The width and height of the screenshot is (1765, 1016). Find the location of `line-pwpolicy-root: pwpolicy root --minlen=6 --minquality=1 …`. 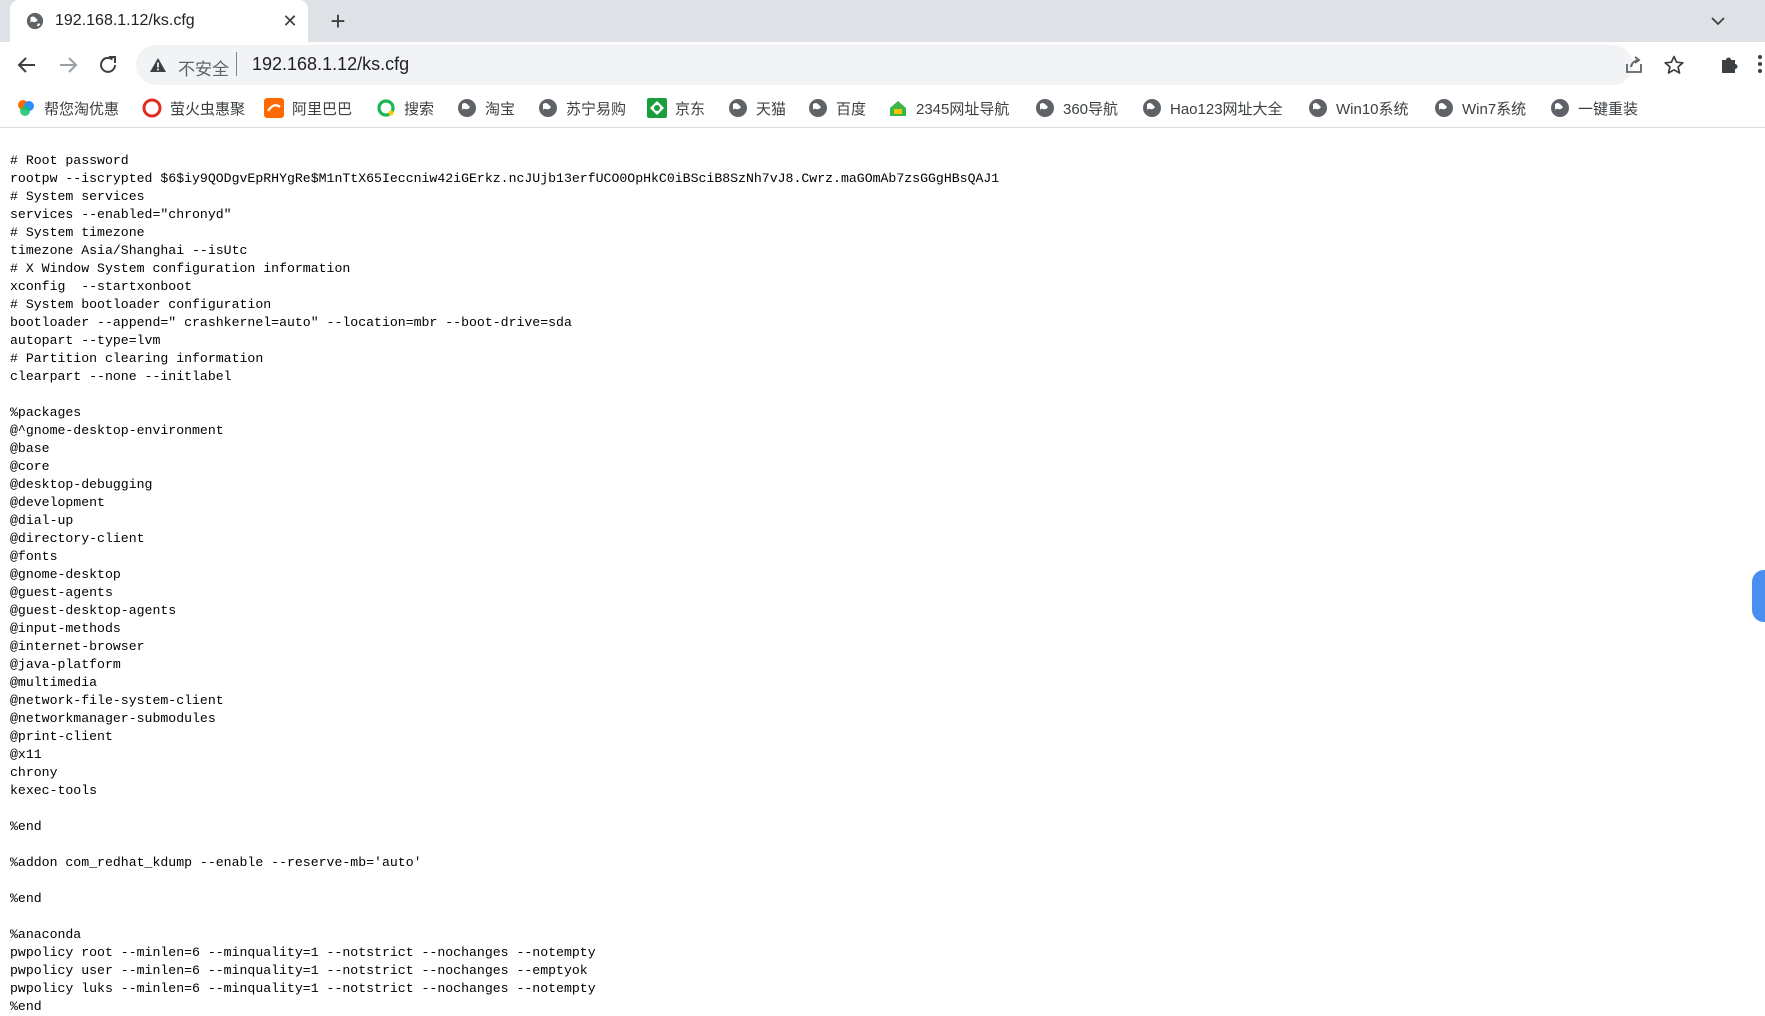

line-pwpolicy-root: pwpolicy root --minlen=6 --minquality=1 … is located at coordinates (303, 952).